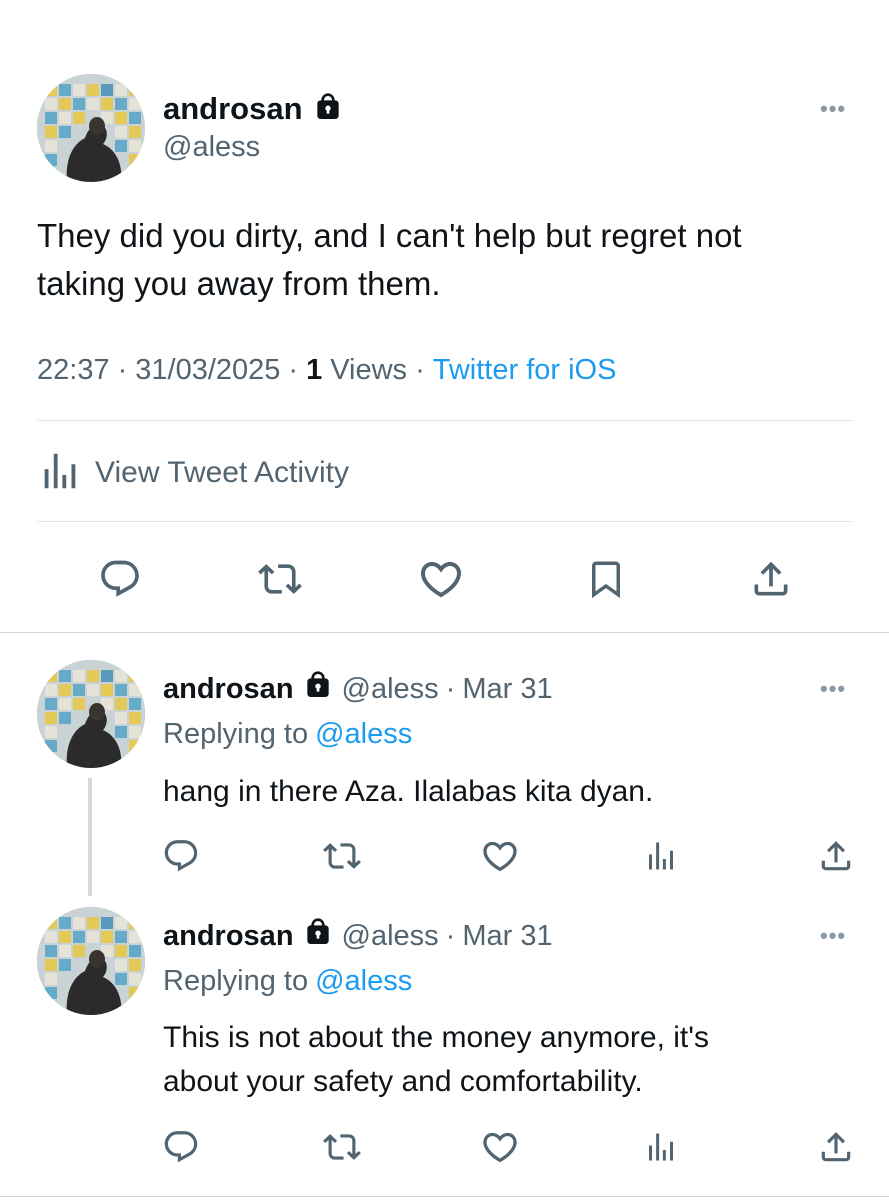 This screenshot has width=889, height=1200. I want to click on main-tweet-name-row: androsan, so click(253, 109).